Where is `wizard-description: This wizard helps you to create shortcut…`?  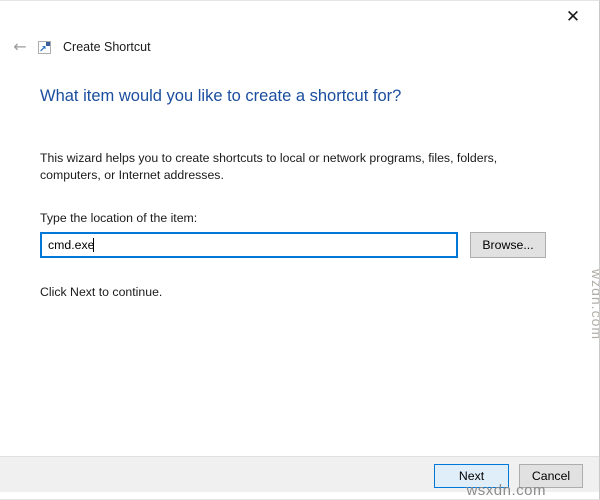 wizard-description: This wizard helps you to create shortcut… is located at coordinates (269, 166).